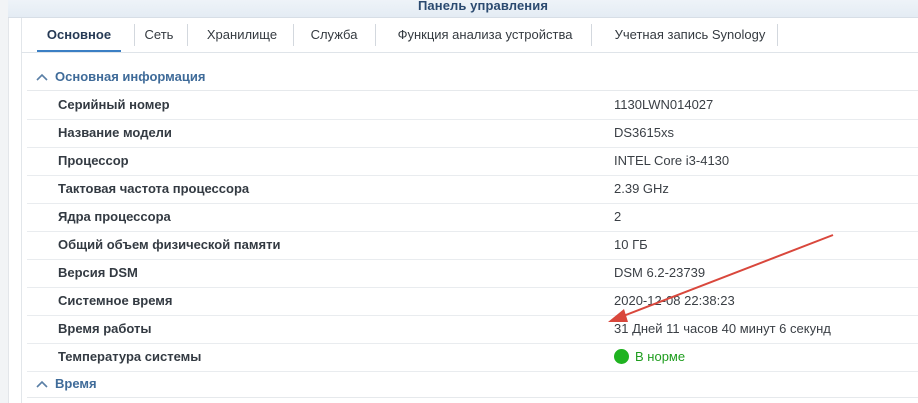 This screenshot has width=918, height=403. What do you see at coordinates (472, 273) in the screenshot?
I see `info-row: Версия DSM DSM 6.2-23739` at bounding box center [472, 273].